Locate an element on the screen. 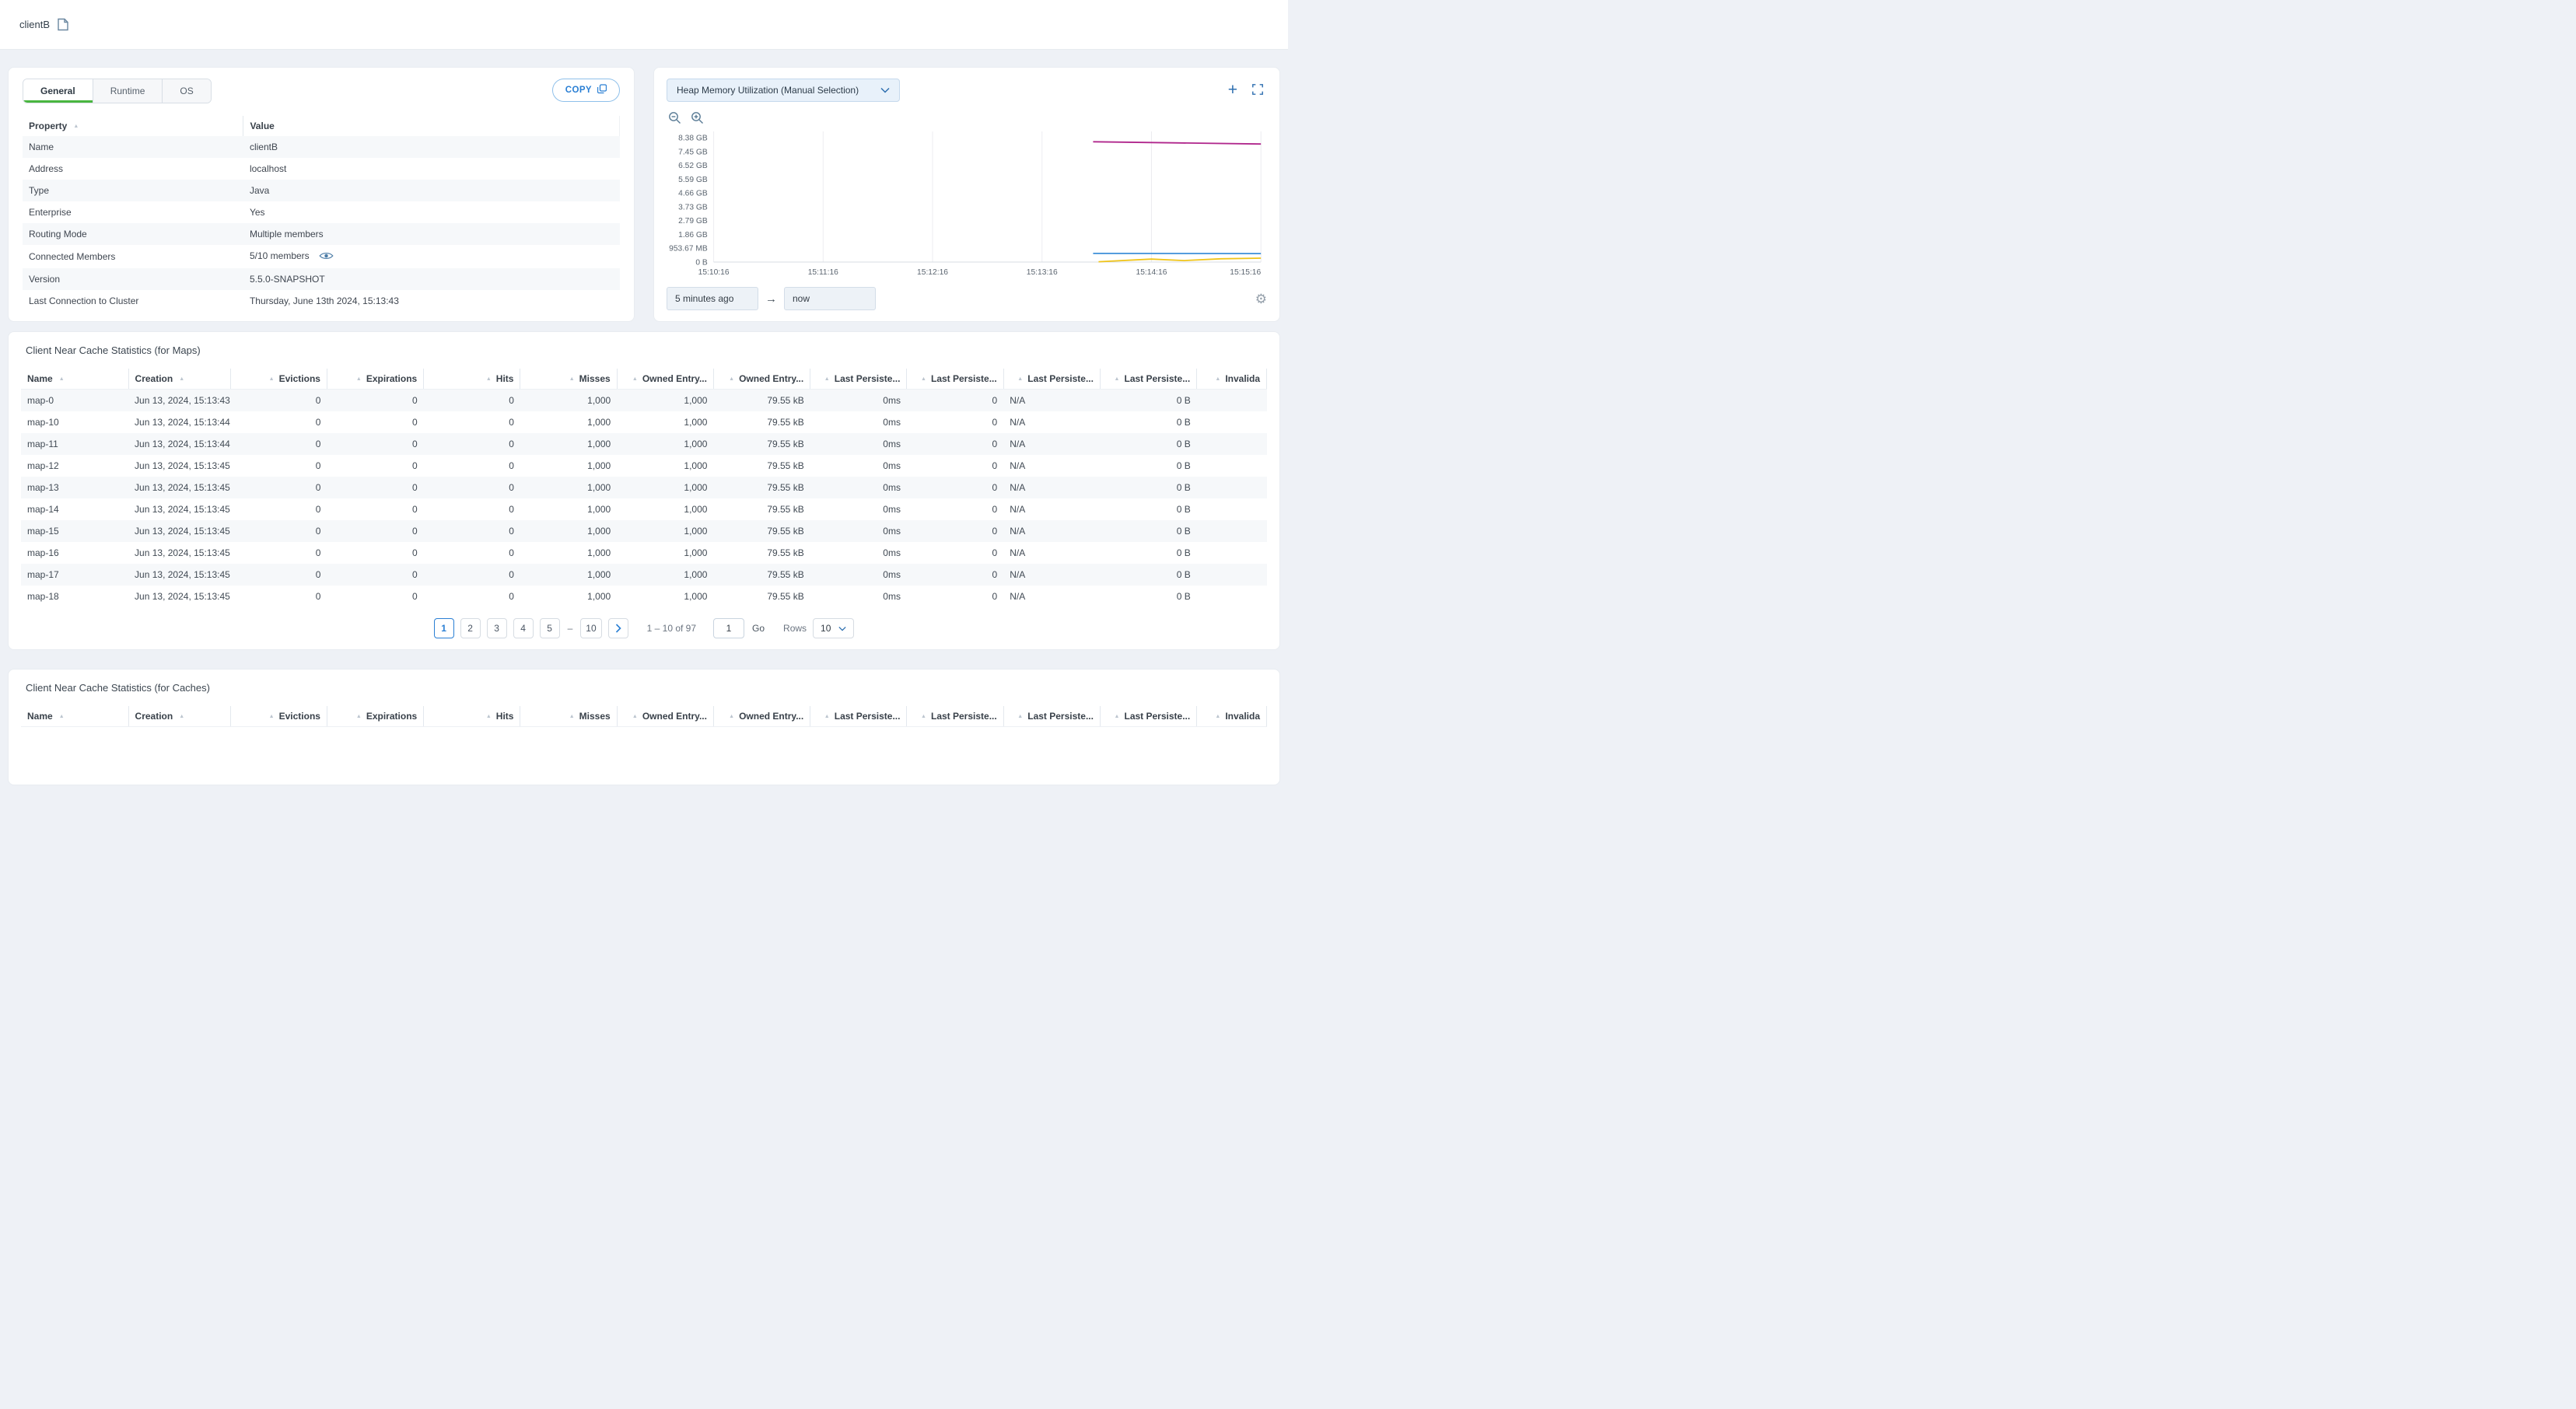  page-button-5: 5 is located at coordinates (549, 628).